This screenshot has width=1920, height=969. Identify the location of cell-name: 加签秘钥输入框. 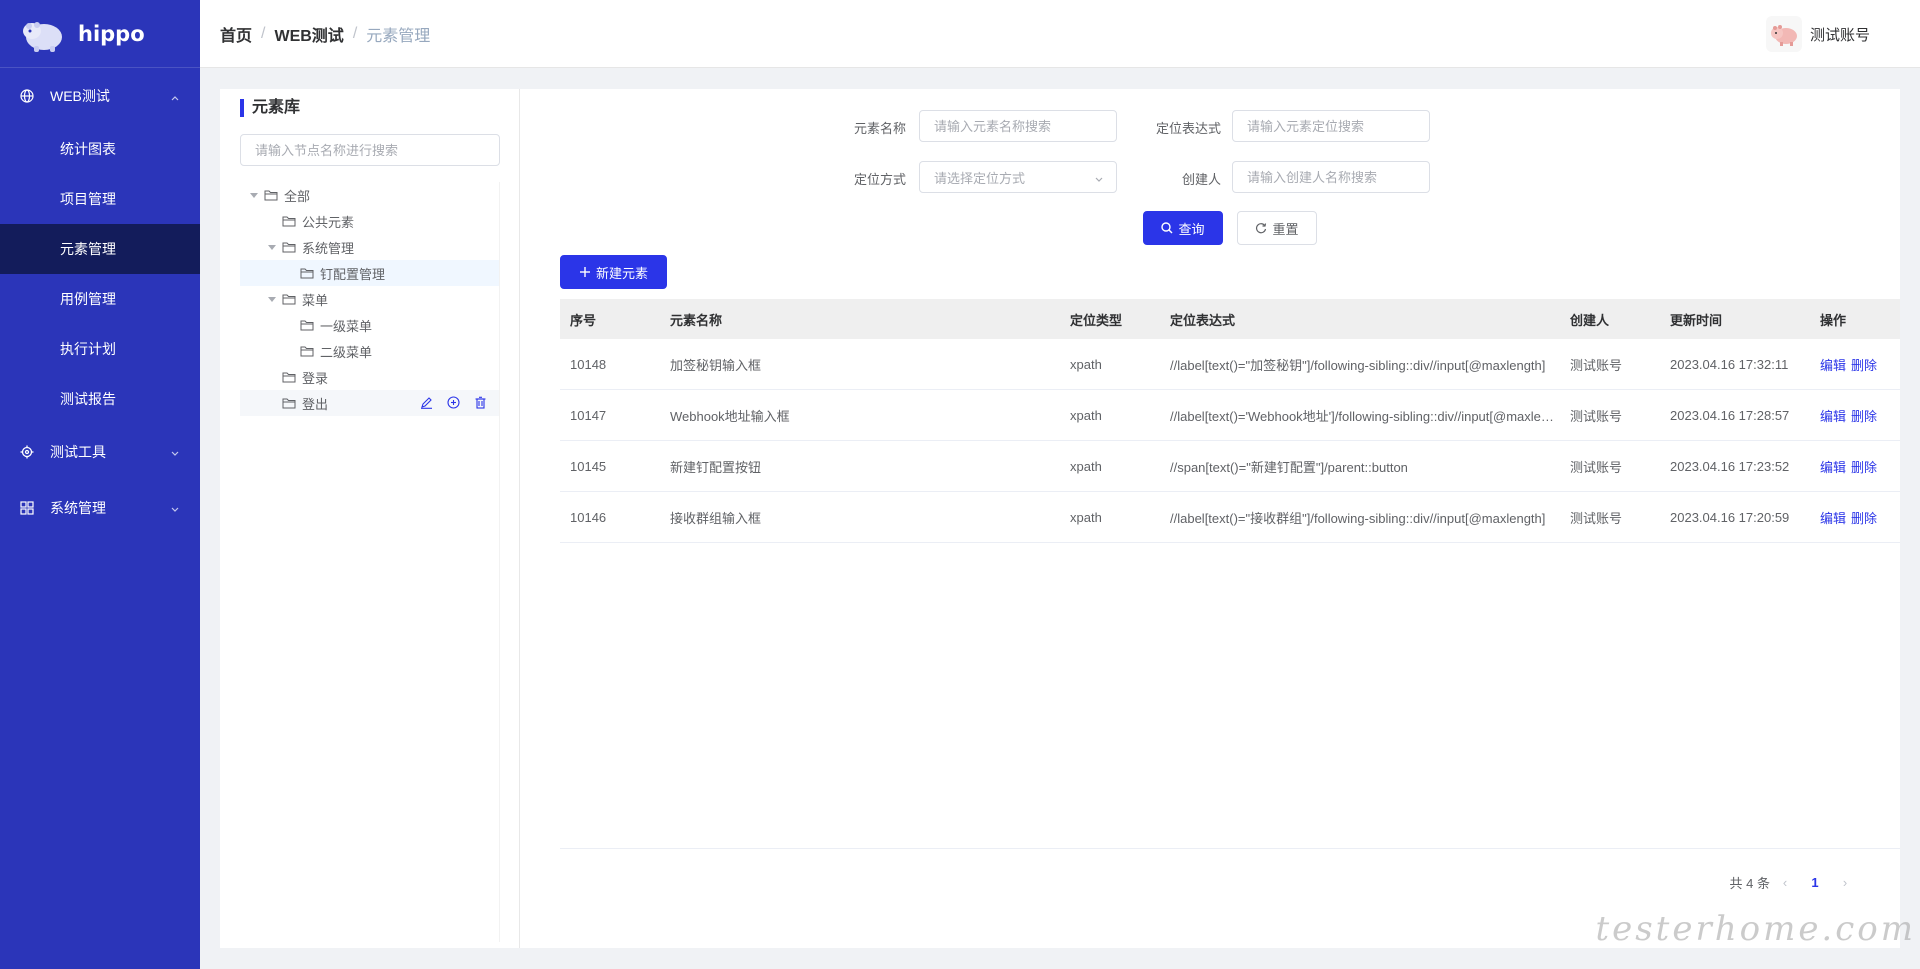
(716, 365).